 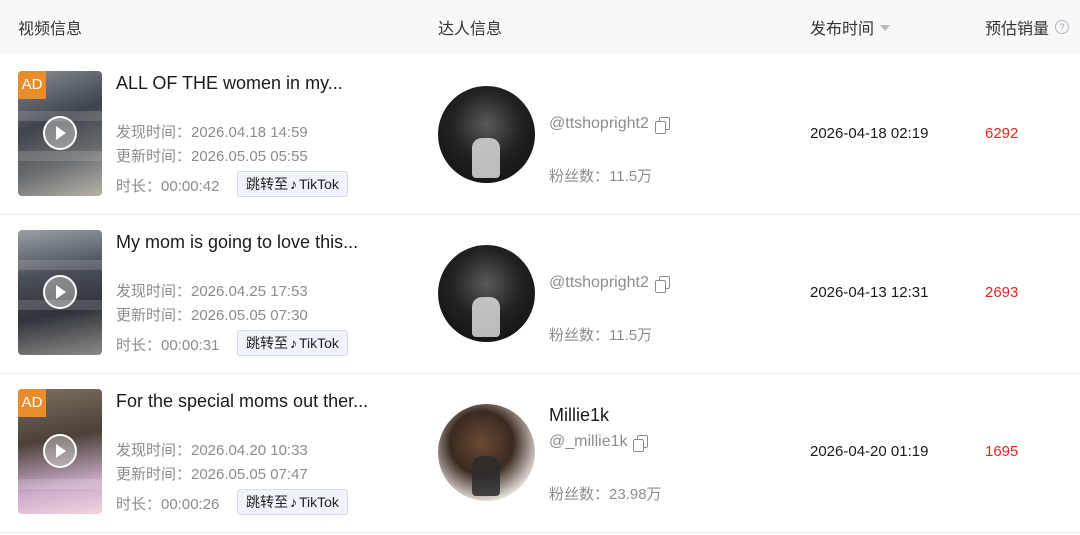 What do you see at coordinates (1062, 27) in the screenshot?
I see `question-circle-icon: ?` at bounding box center [1062, 27].